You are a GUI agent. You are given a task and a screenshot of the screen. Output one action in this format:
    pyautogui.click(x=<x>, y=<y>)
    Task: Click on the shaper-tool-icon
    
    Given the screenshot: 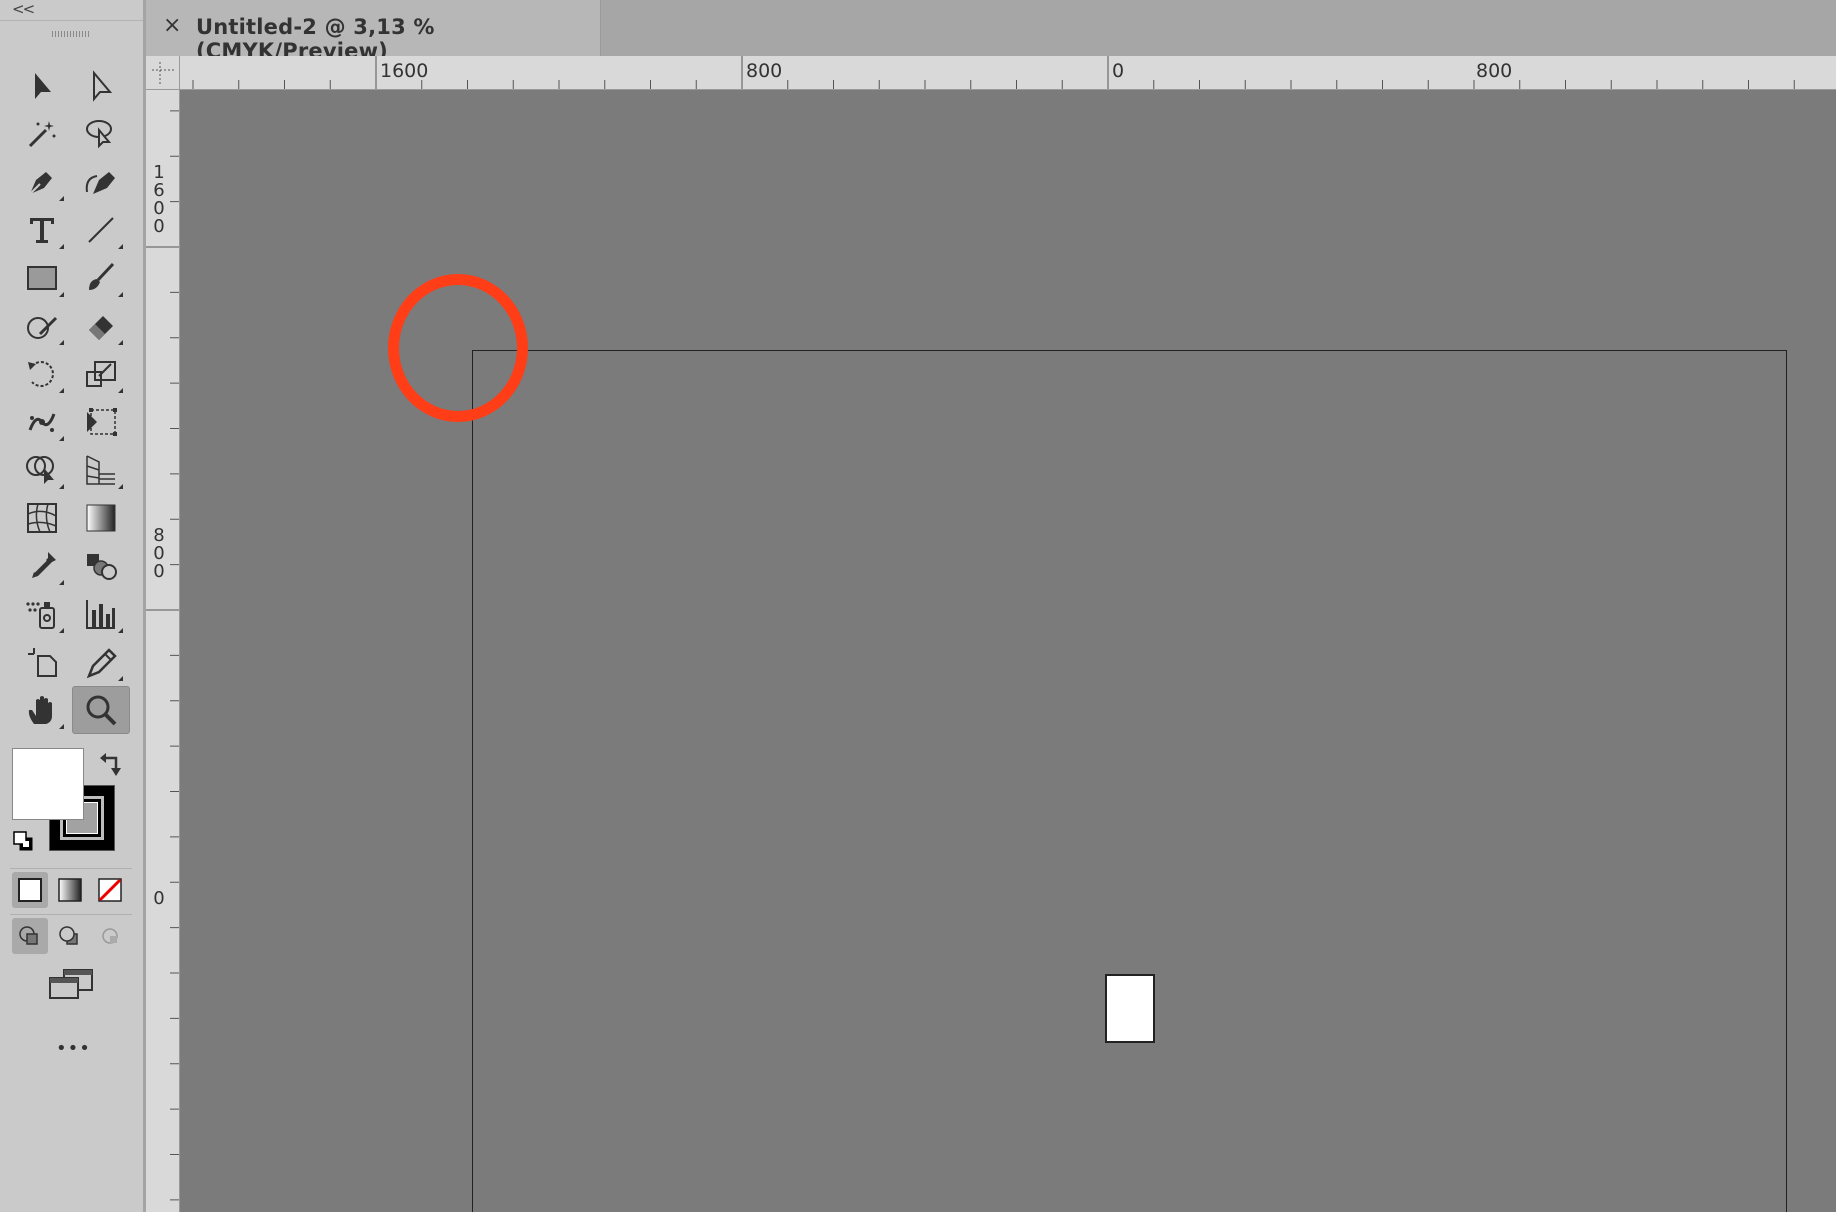 What is the action you would take?
    pyautogui.click(x=42, y=327)
    